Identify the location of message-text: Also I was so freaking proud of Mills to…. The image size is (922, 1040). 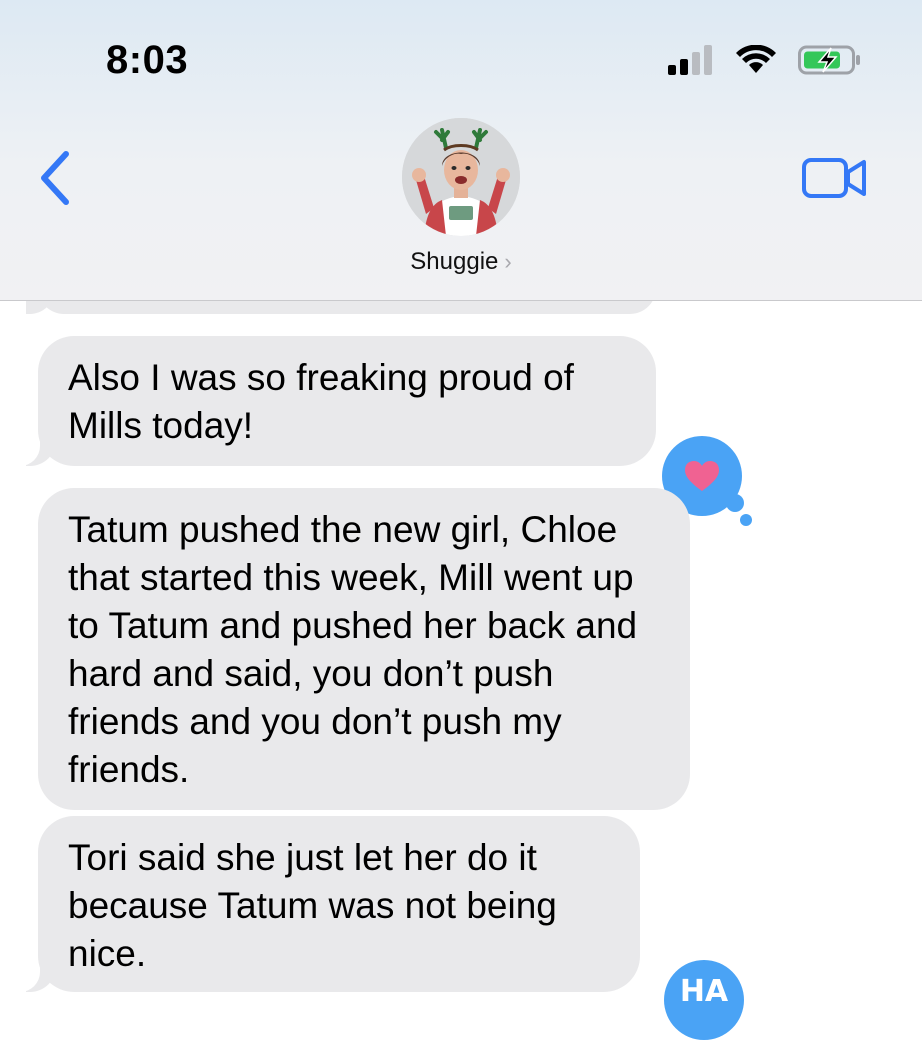
(321, 401).